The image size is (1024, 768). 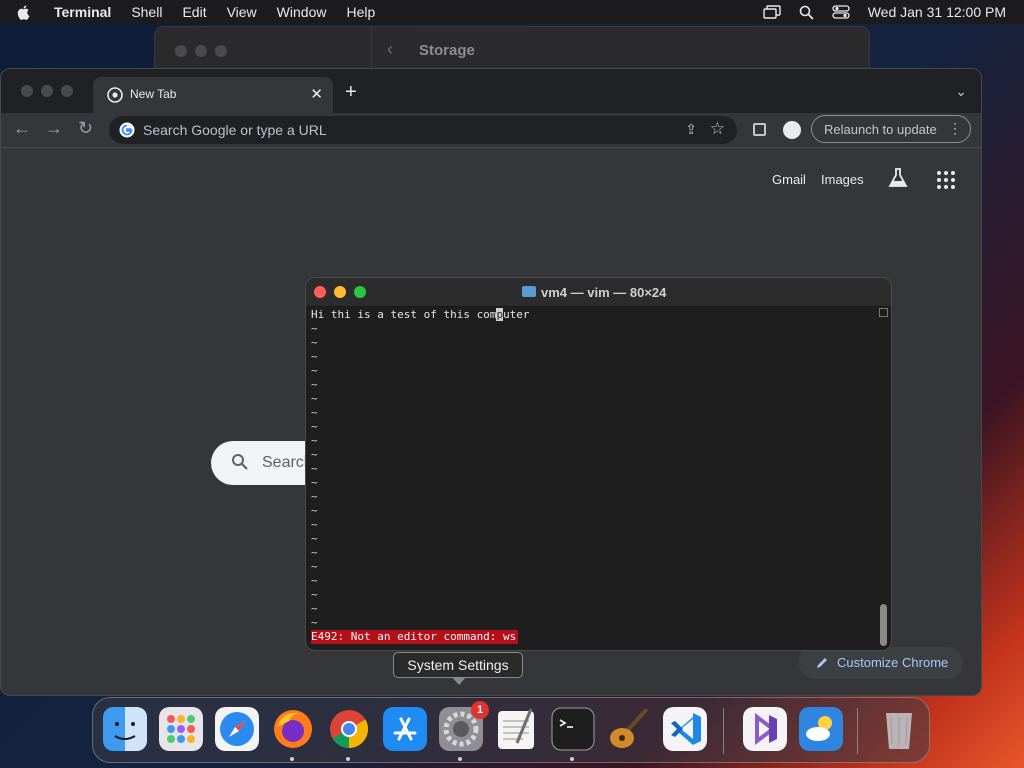 I want to click on trash-icon, so click(x=899, y=729).